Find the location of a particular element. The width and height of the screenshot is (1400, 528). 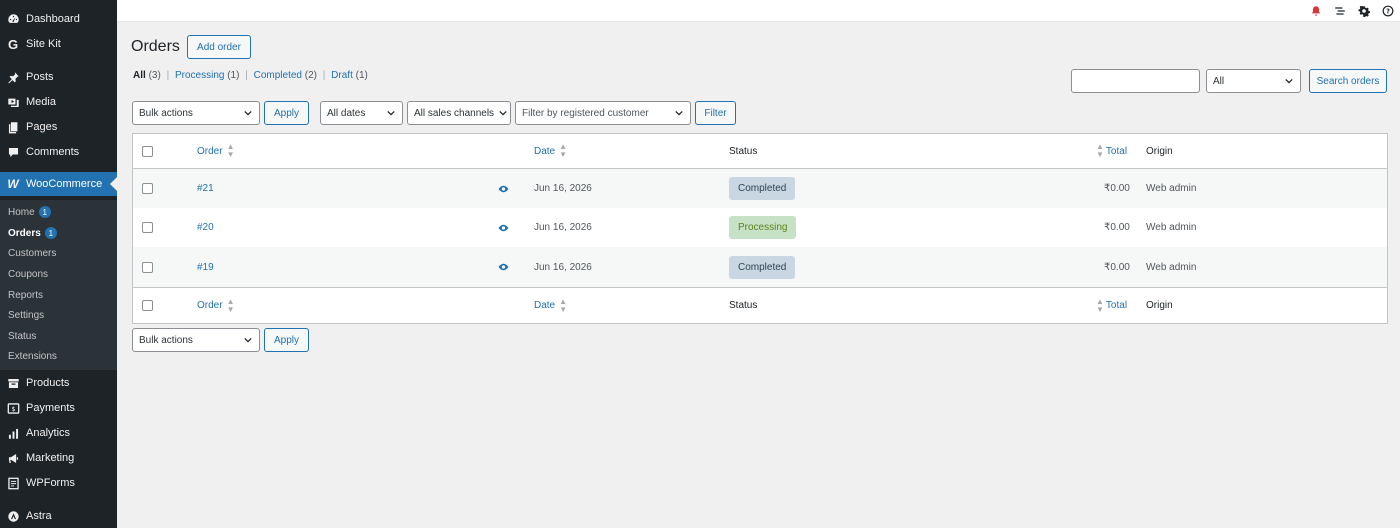

view-processing: Processing is located at coordinates (199, 75).